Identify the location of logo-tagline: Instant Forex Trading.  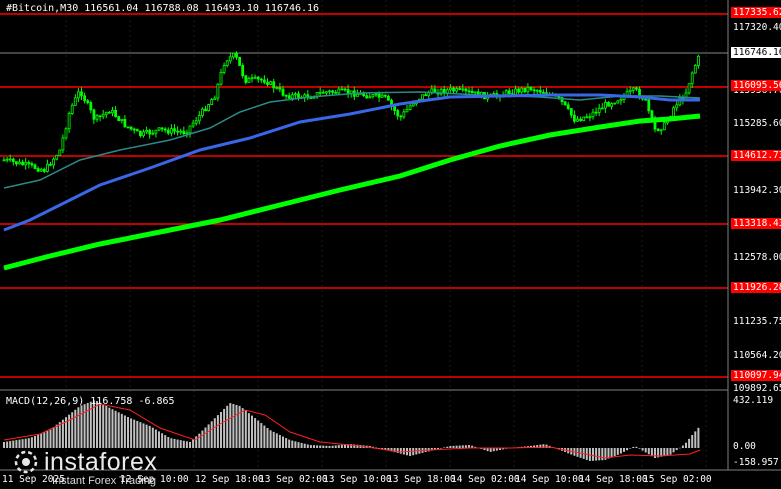
(104, 481).